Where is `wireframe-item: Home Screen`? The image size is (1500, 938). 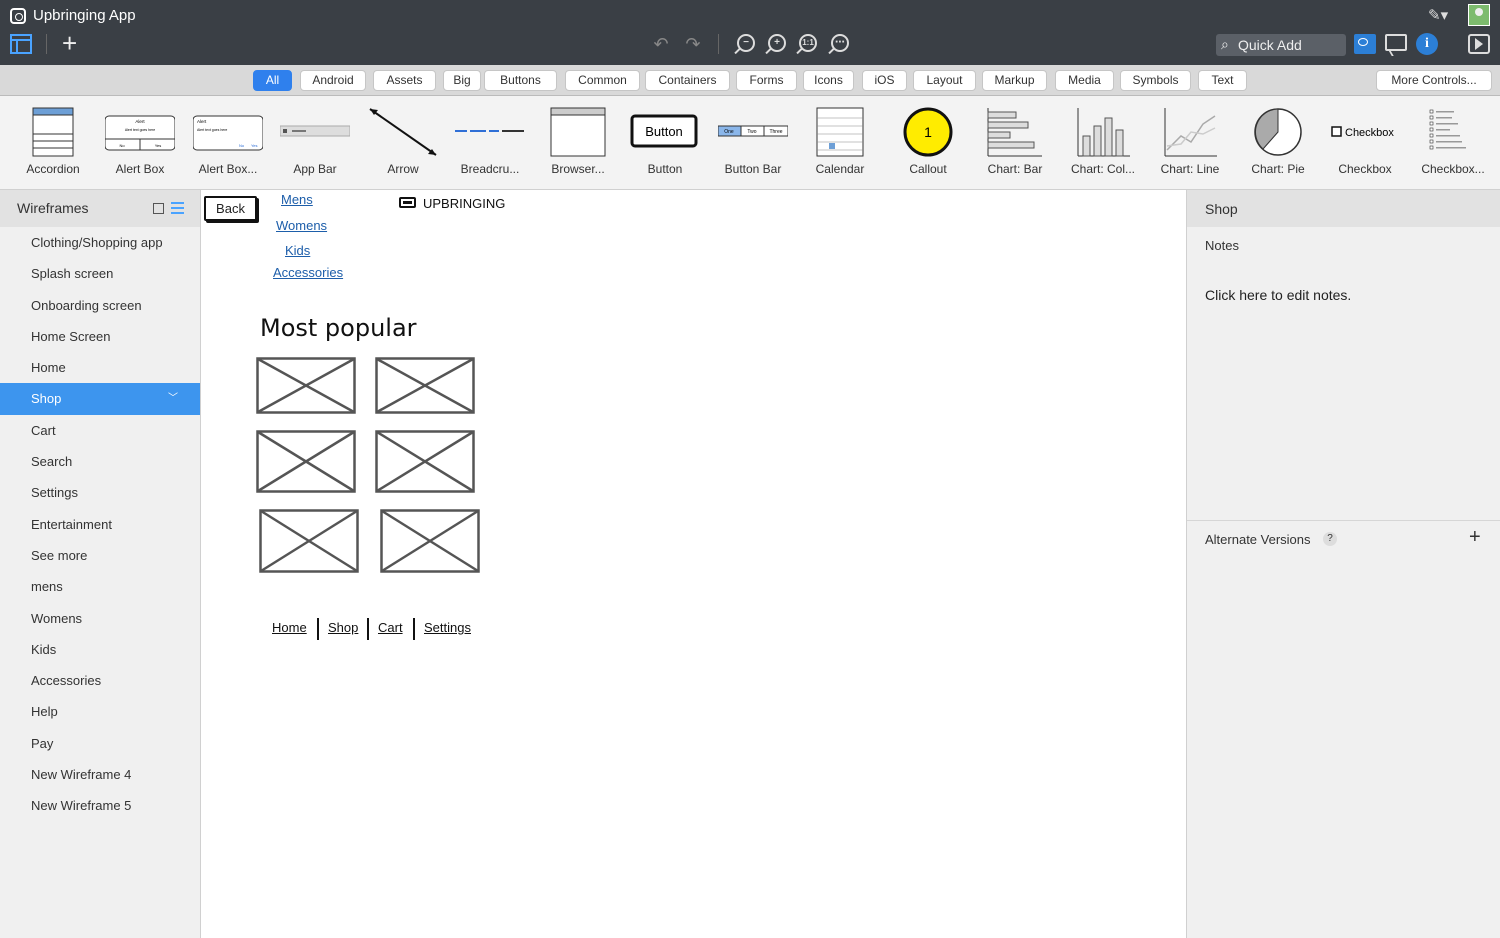 wireframe-item: Home Screen is located at coordinates (100, 336).